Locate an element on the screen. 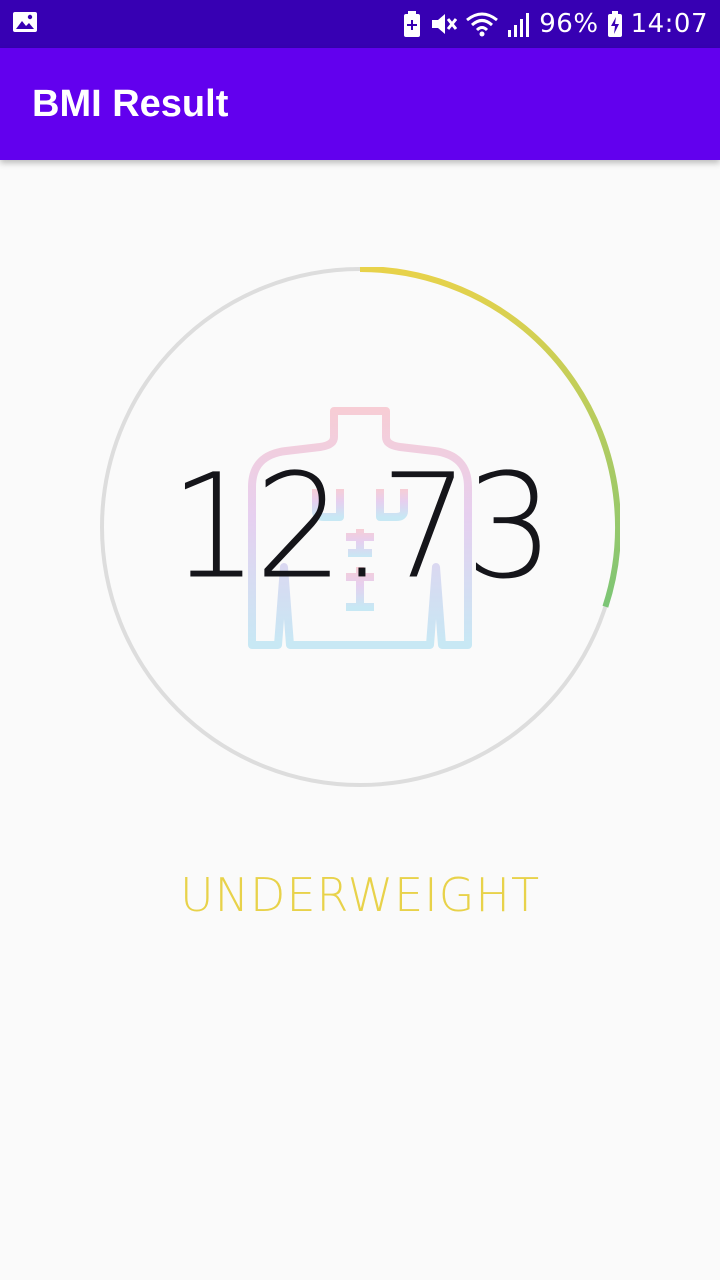 This screenshot has width=720, height=1280. battery-percent: 96% is located at coordinates (569, 24).